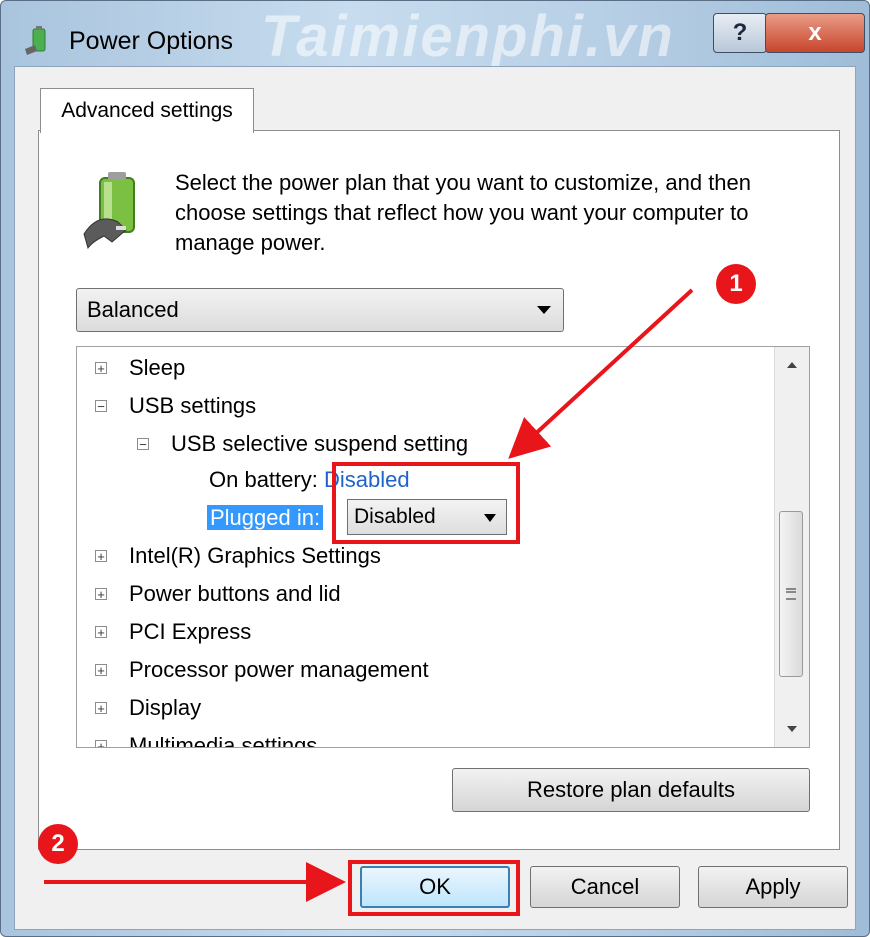 The image size is (870, 937). What do you see at coordinates (255, 555) in the screenshot?
I see `tree-item-label: Intel(R) Graphics Settings` at bounding box center [255, 555].